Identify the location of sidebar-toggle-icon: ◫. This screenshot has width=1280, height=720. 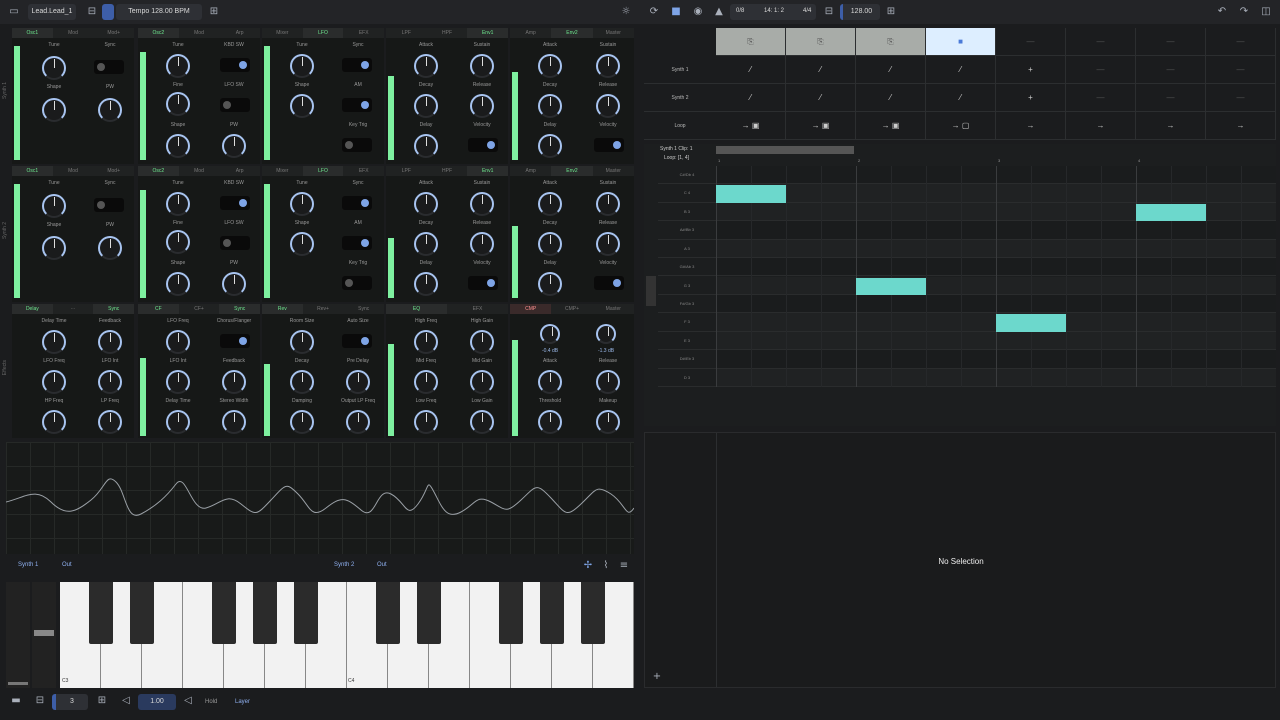
(1266, 12).